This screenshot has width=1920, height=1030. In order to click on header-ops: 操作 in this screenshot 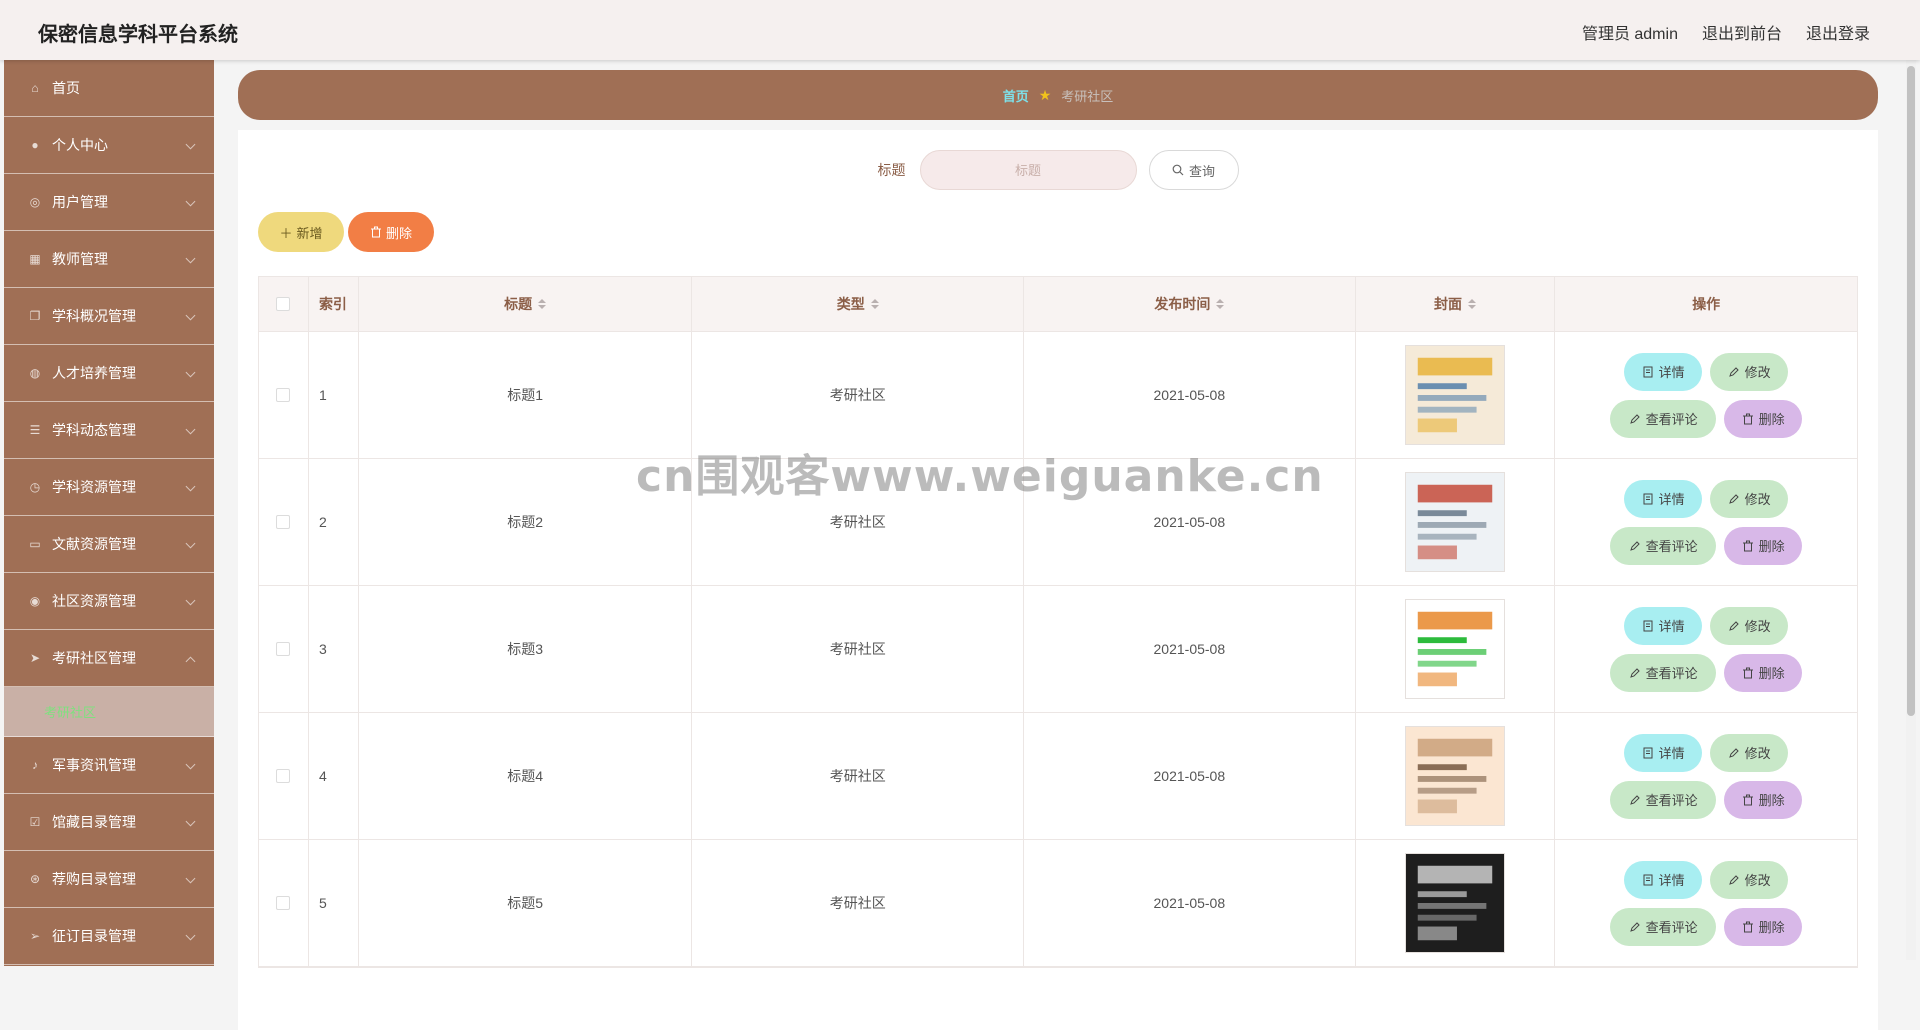, I will do `click(1706, 304)`.